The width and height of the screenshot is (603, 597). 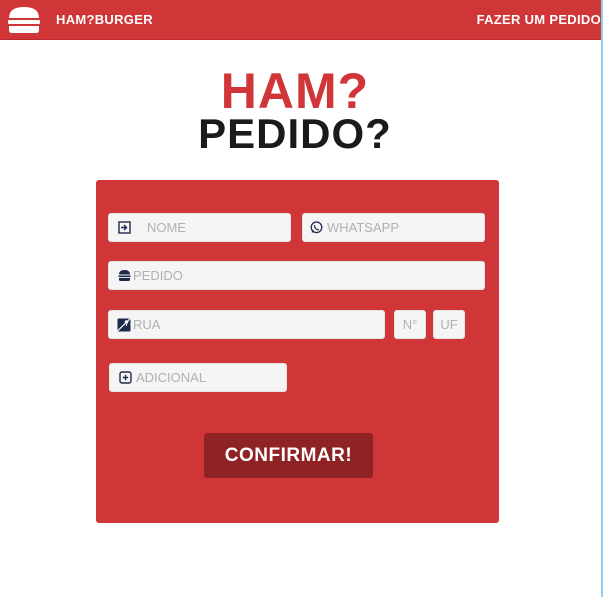 I want to click on page-title-line1: HAM?, so click(x=295, y=91).